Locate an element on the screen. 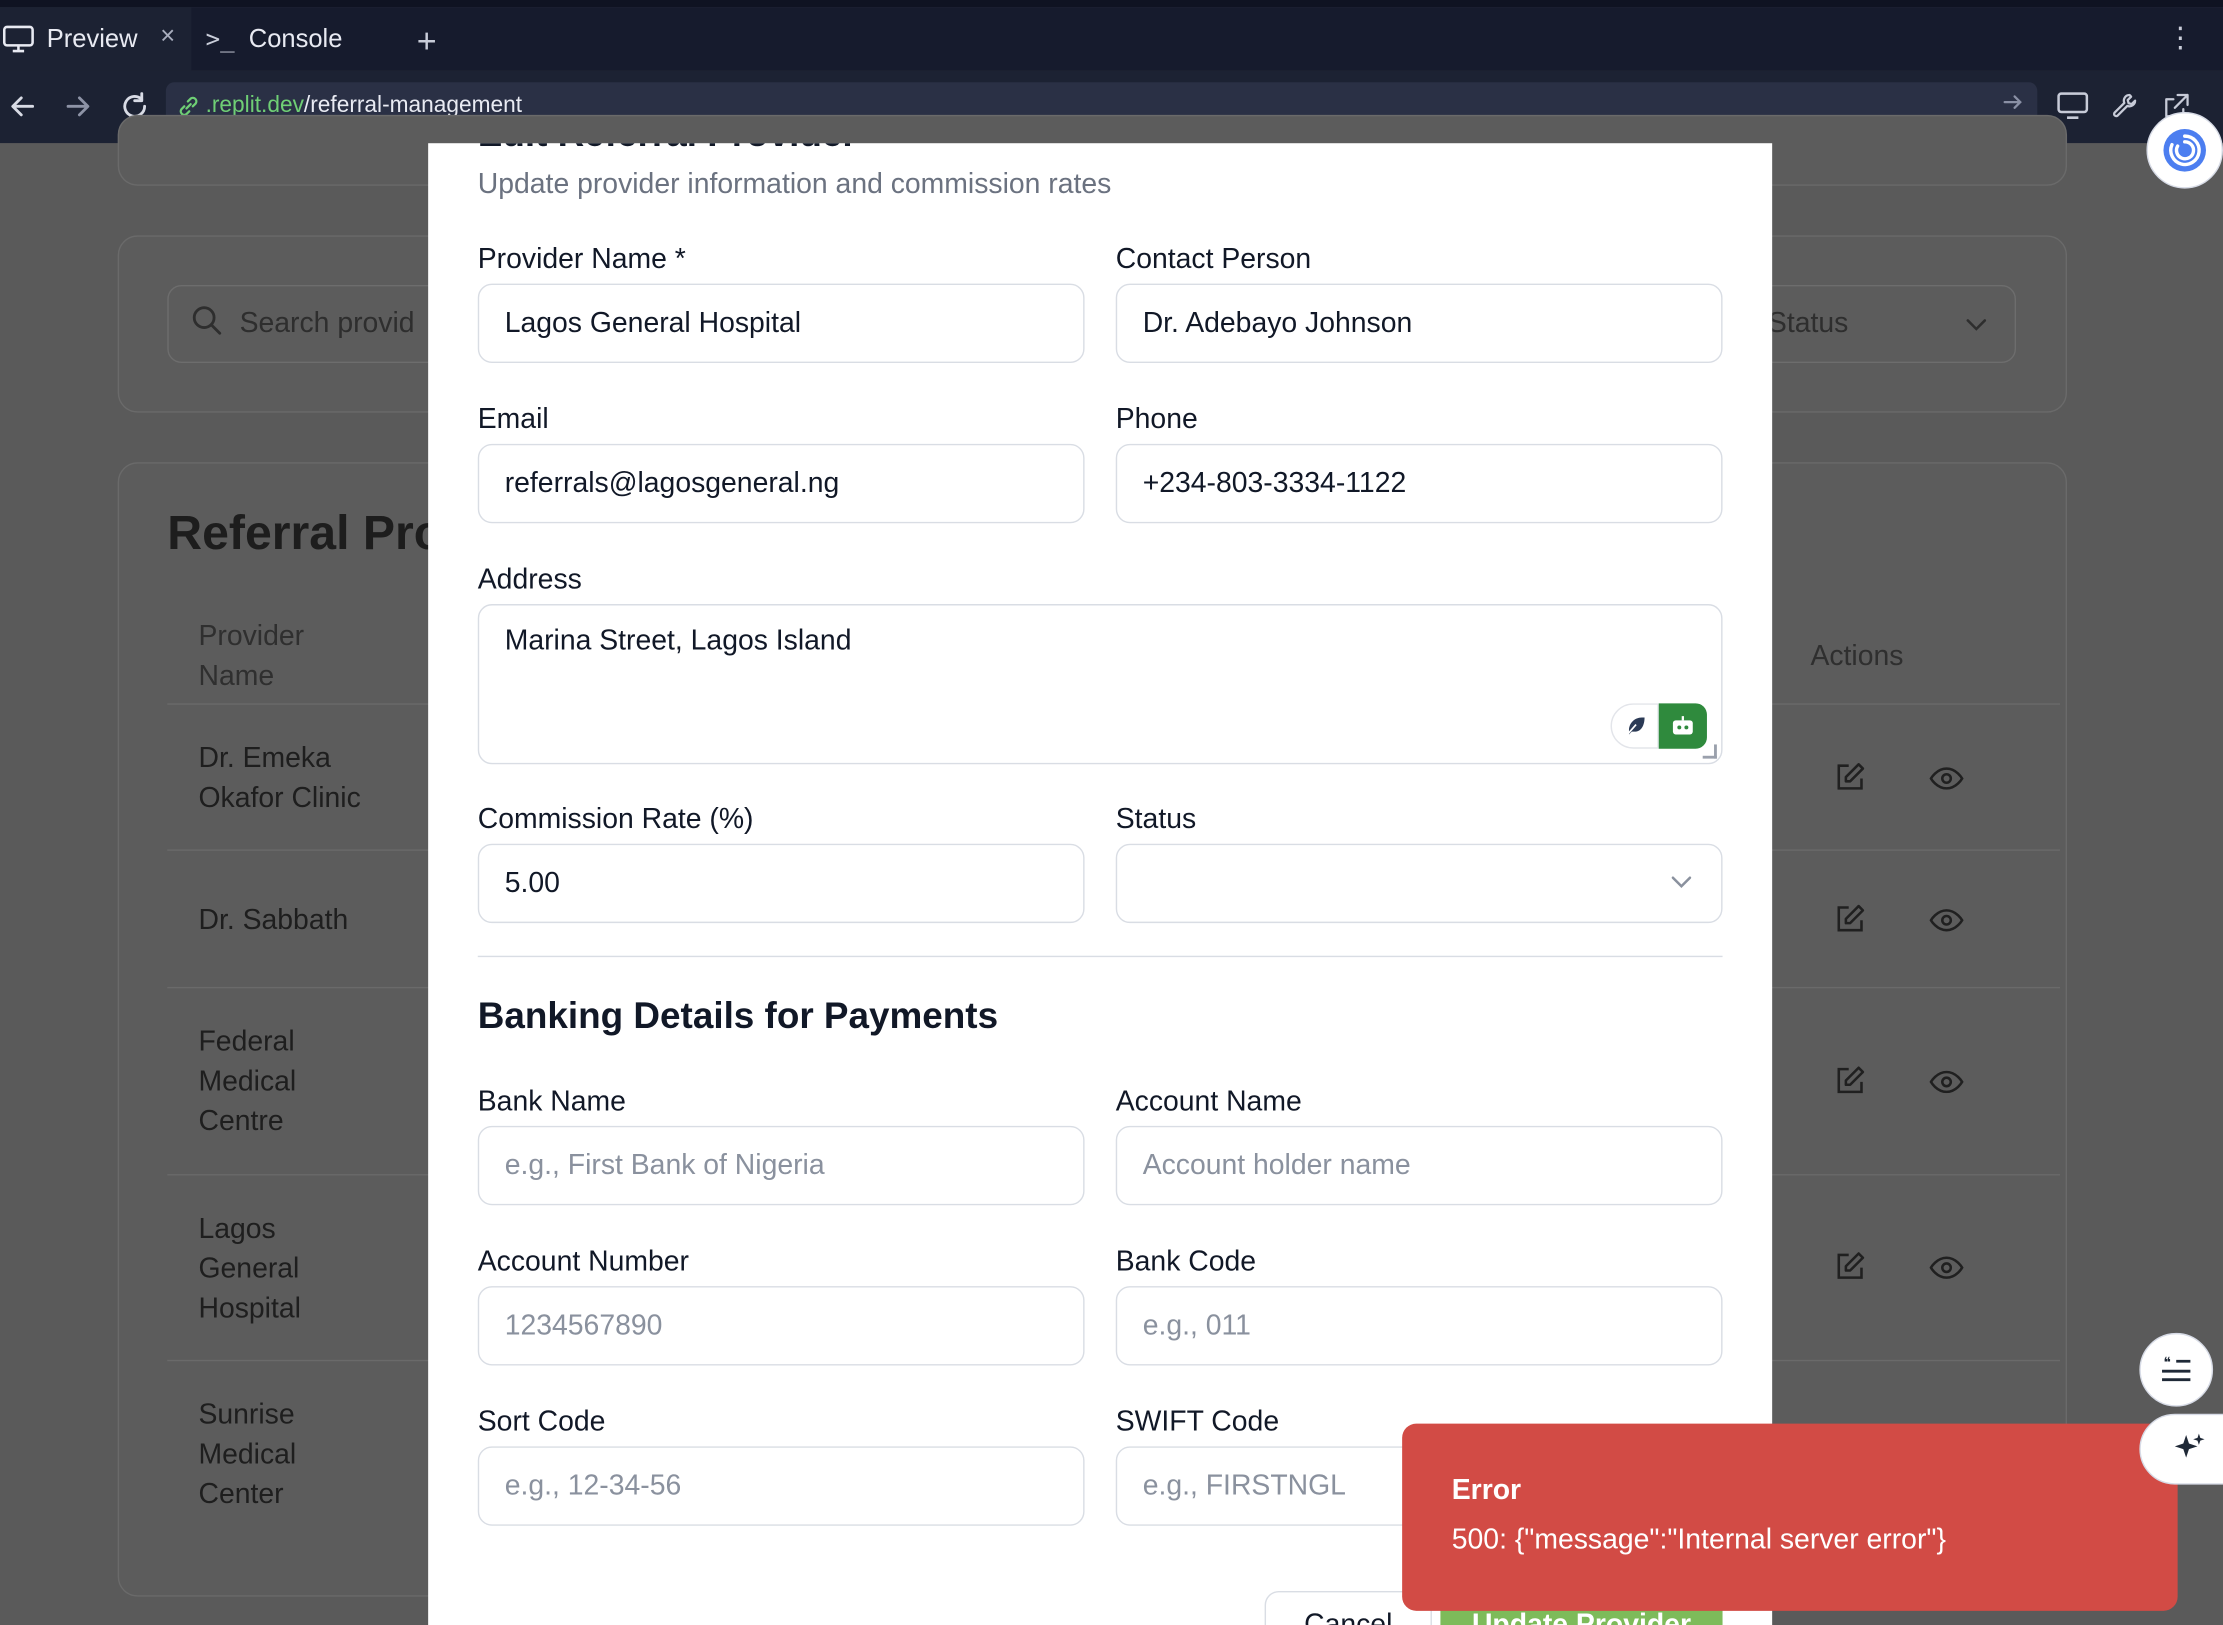 This screenshot has width=2223, height=1625. swift-code-label: SWIFT Code is located at coordinates (1197, 1422).